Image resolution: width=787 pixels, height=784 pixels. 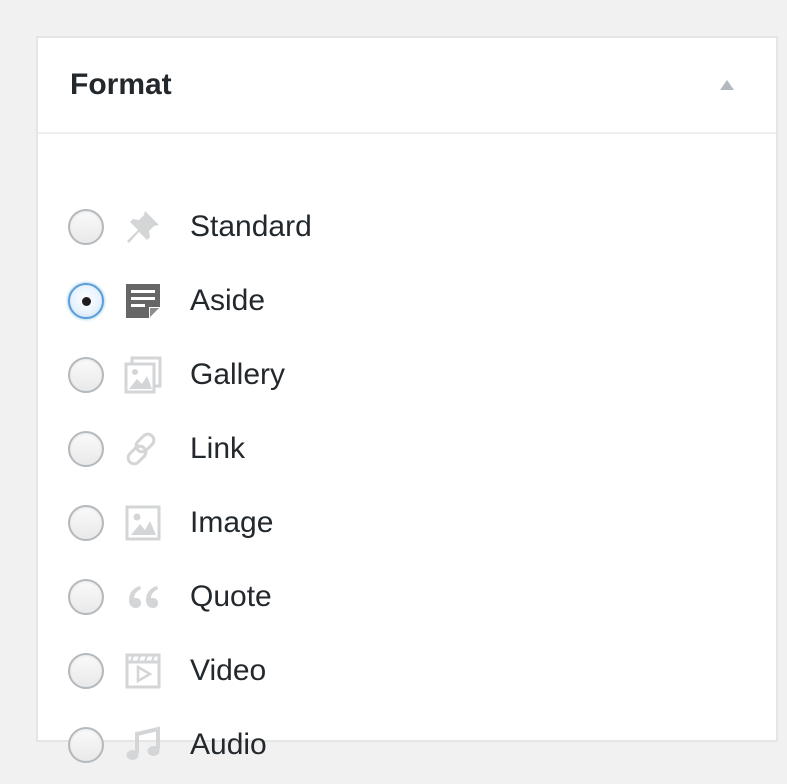 I want to click on triangle-up-icon, so click(x=727, y=85).